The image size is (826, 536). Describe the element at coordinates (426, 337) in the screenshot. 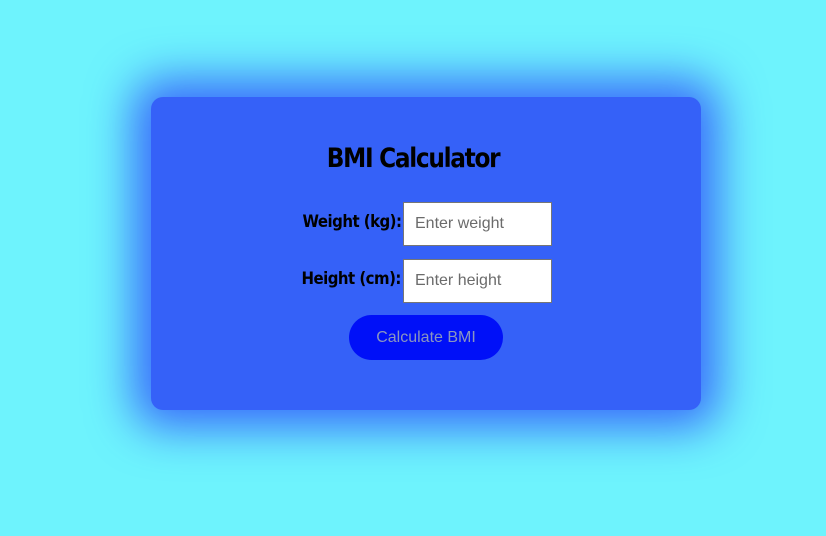

I see `calculate-bmi-button: Calculate BMI` at that location.